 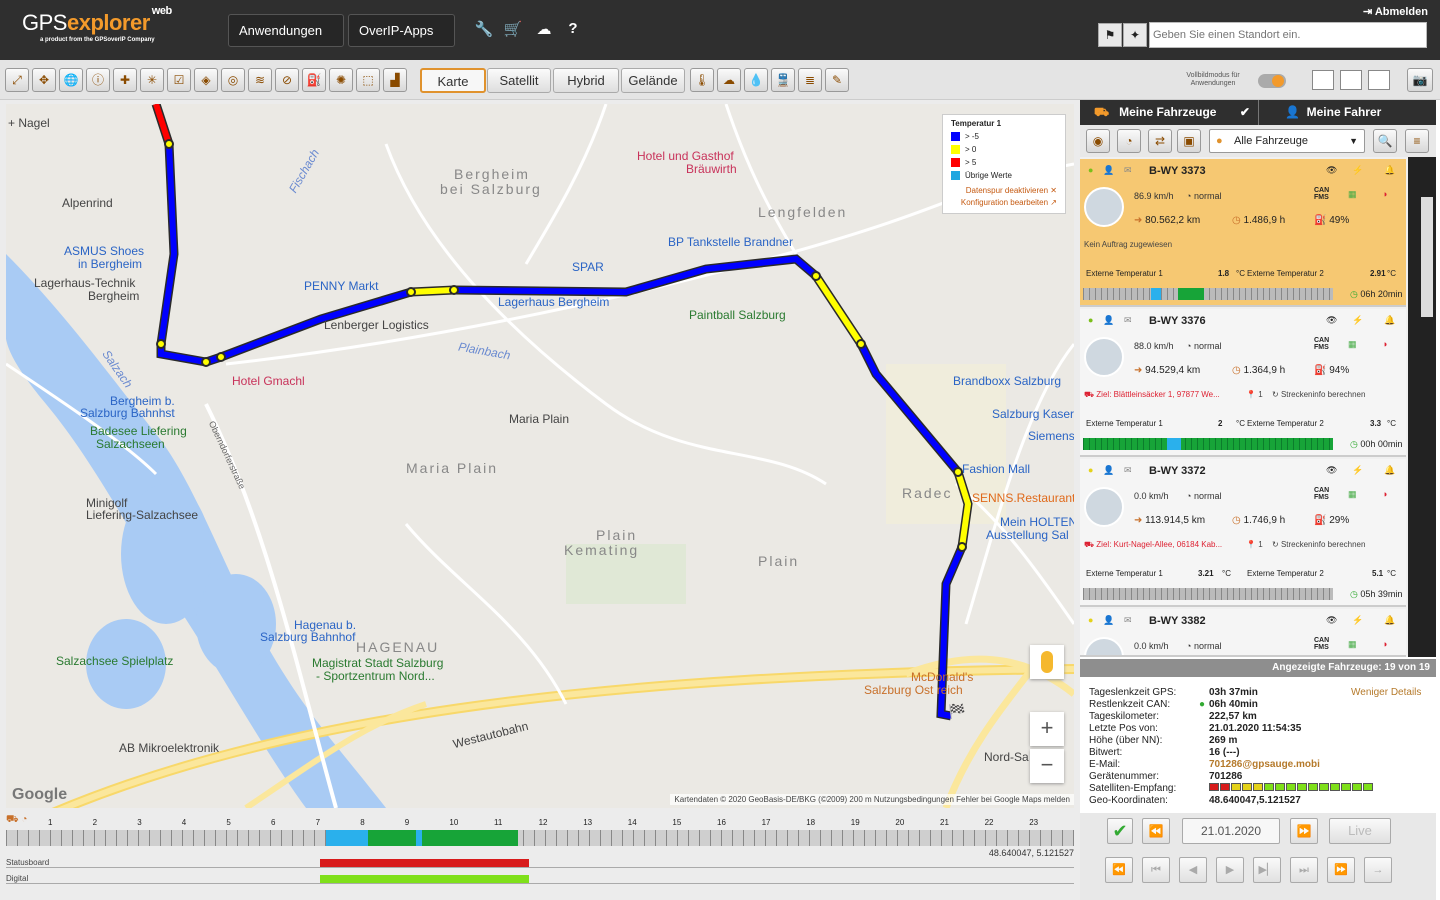 What do you see at coordinates (702, 80) in the screenshot?
I see `thermometer-icon: 🌡` at bounding box center [702, 80].